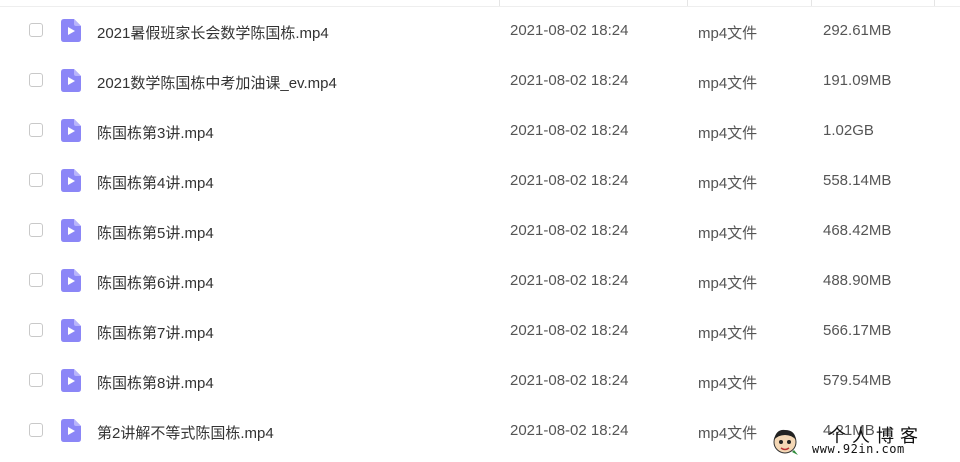 The height and width of the screenshot is (462, 960). I want to click on file-row: 陈国栋第7讲.mp4 2021-08-02 18:24 mp4文件 566.17MB, so click(480, 331).